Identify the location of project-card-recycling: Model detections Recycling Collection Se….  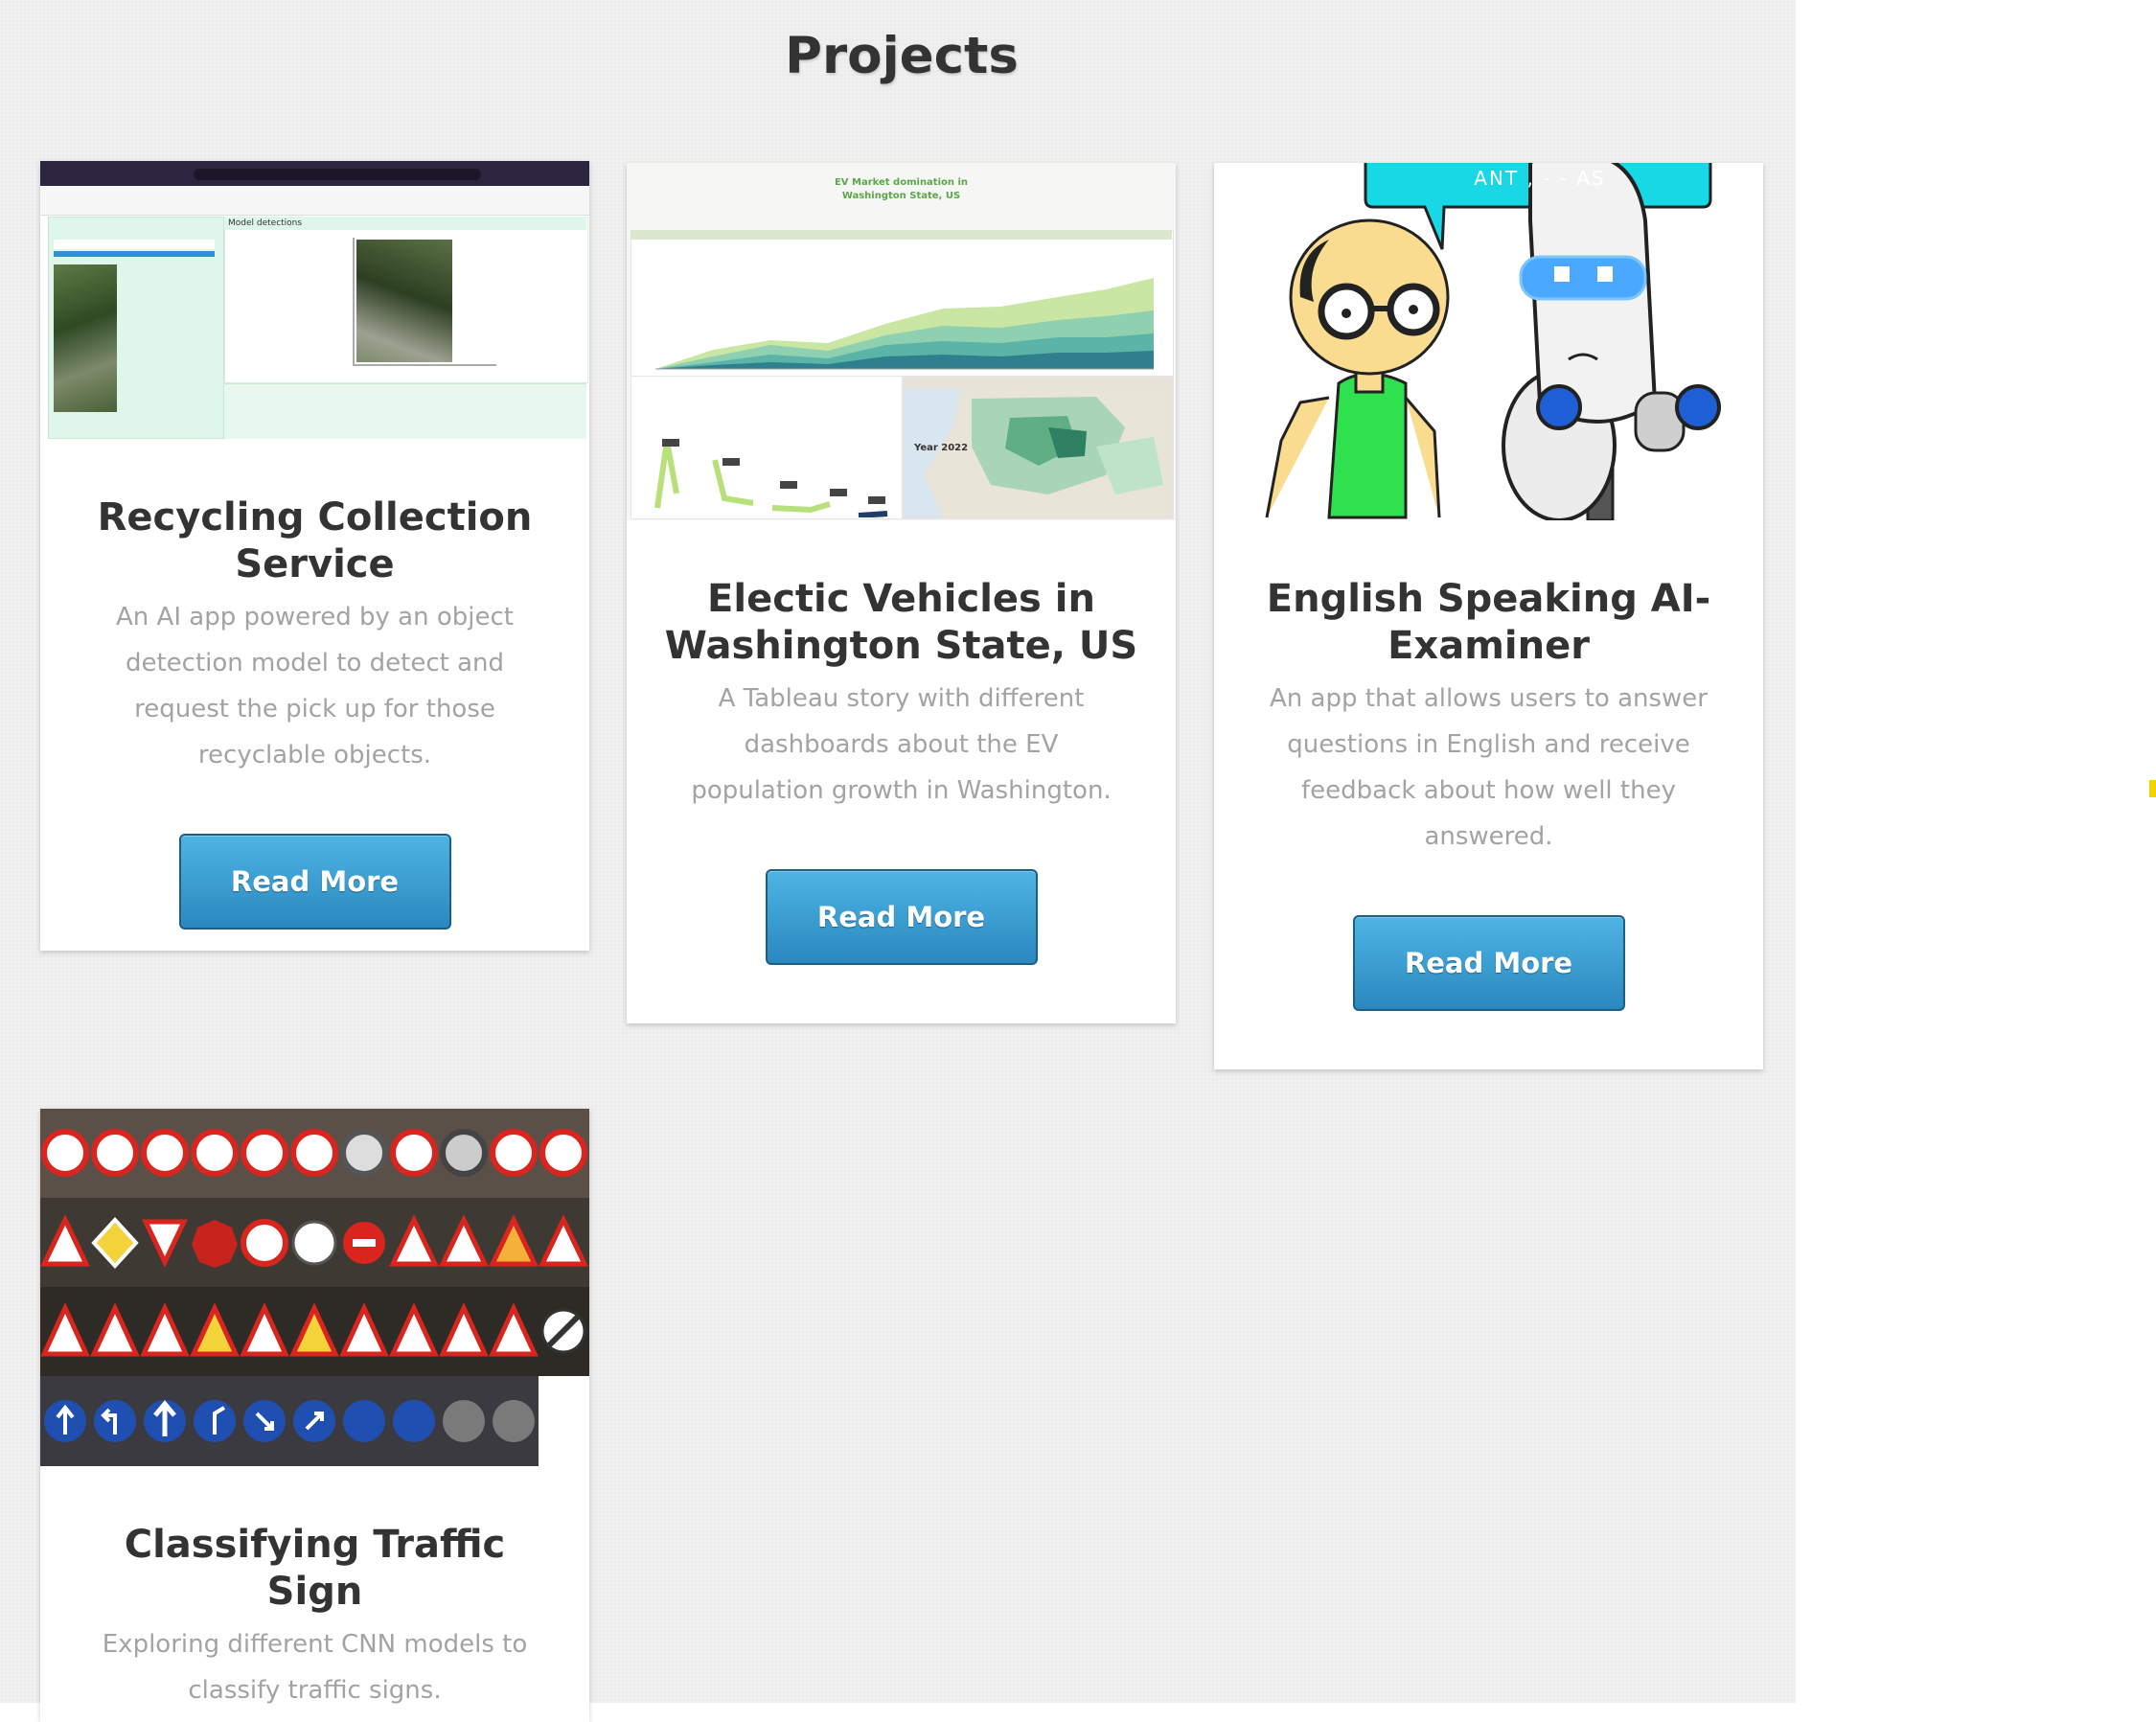
(314, 556).